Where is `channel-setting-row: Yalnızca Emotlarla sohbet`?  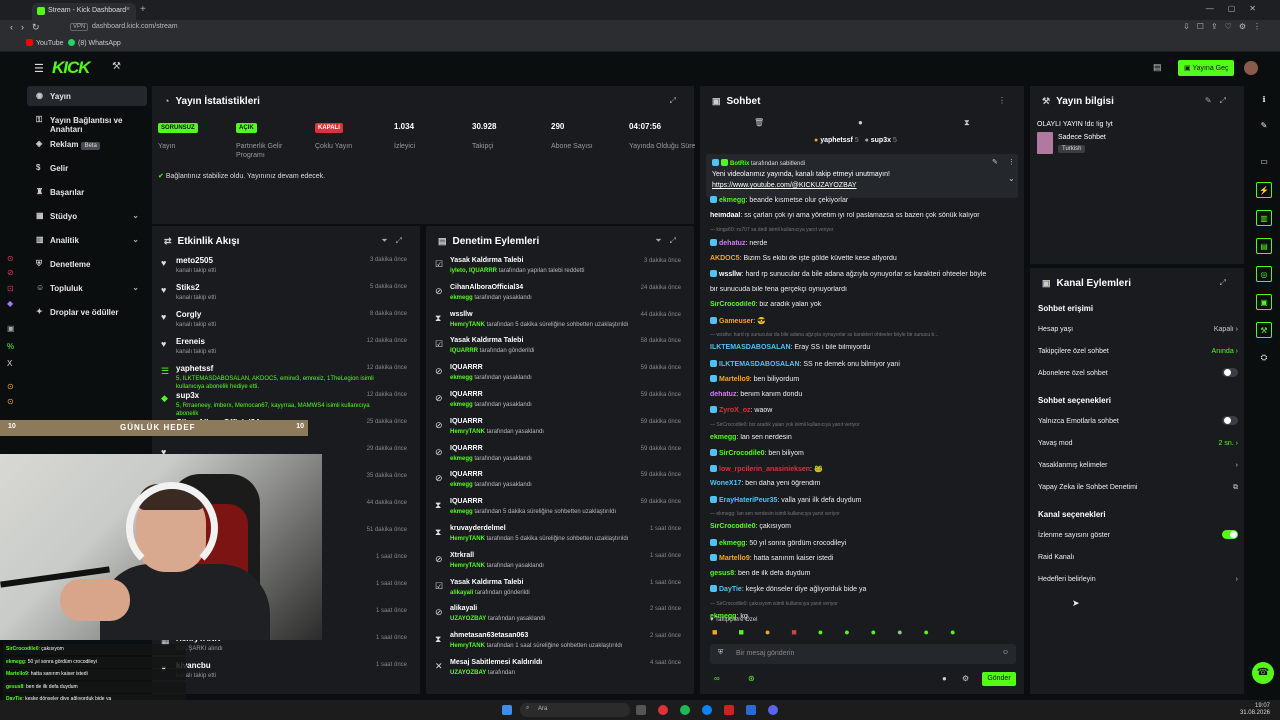 channel-setting-row: Yalnızca Emotlarla sohbet is located at coordinates (1138, 426).